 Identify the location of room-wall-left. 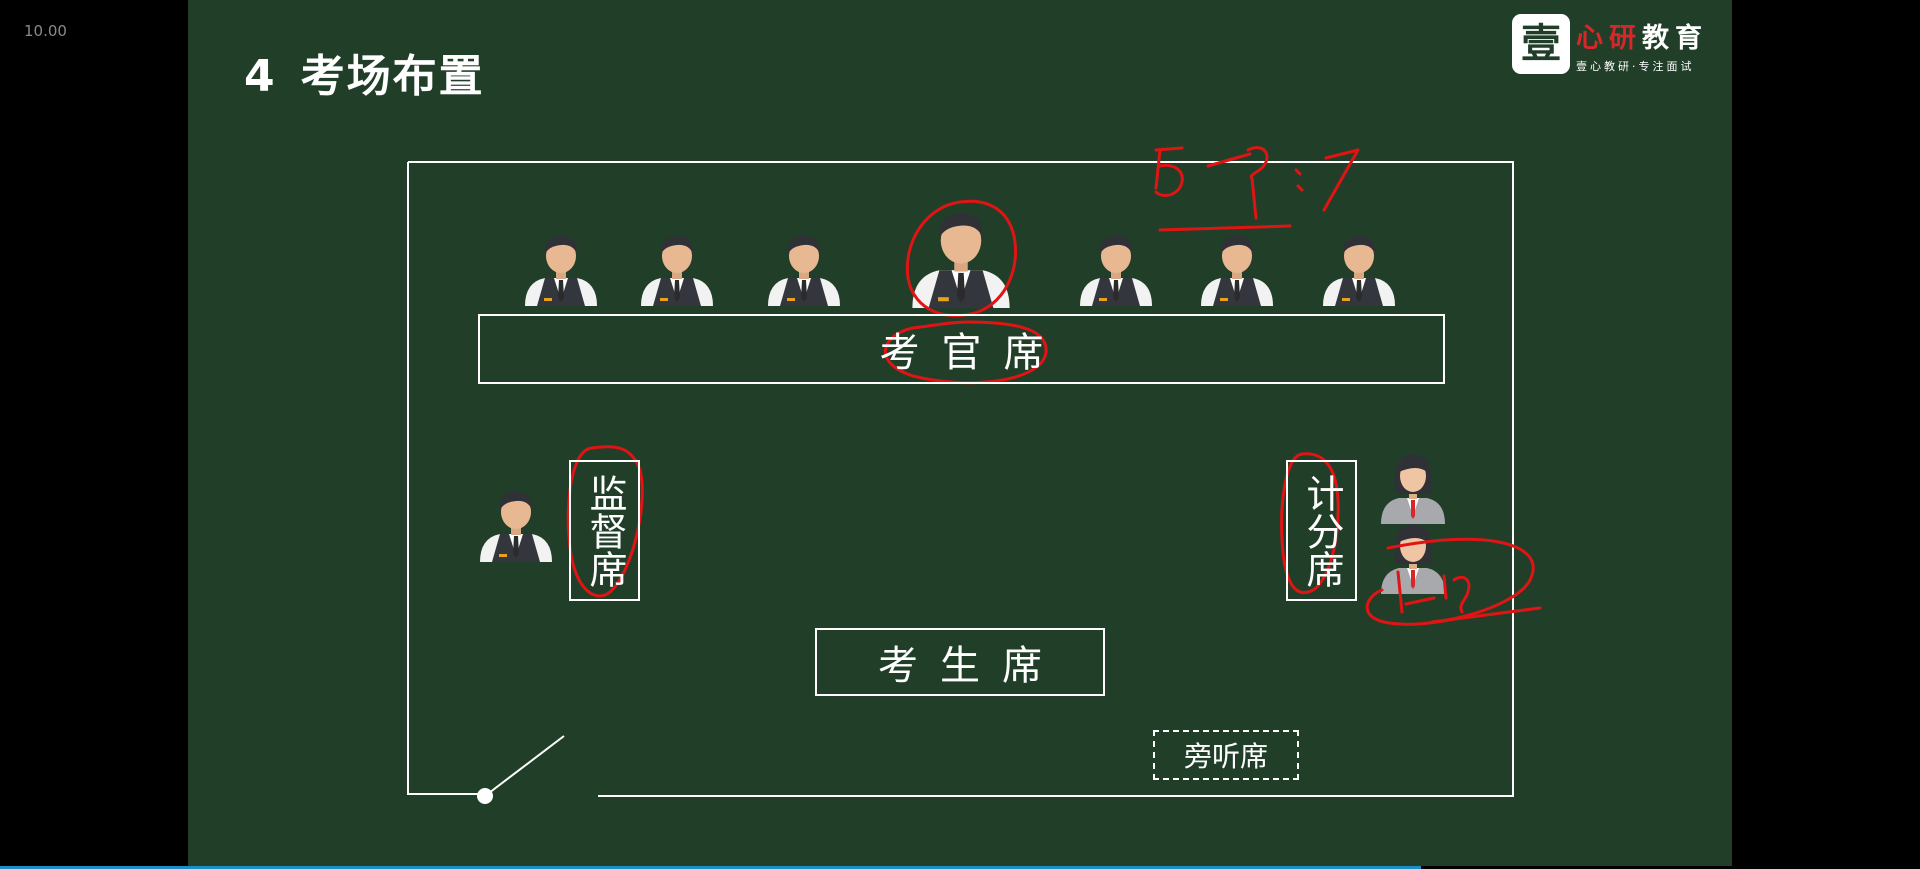
(446, 478).